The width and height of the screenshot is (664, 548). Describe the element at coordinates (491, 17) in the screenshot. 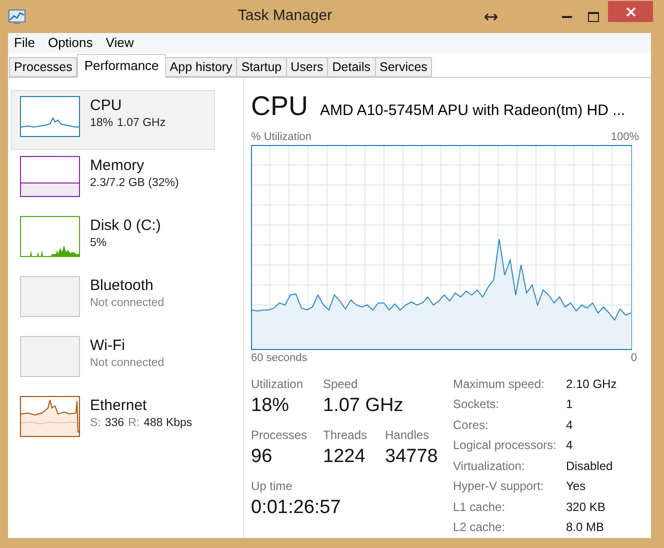

I see `resize-icon` at that location.